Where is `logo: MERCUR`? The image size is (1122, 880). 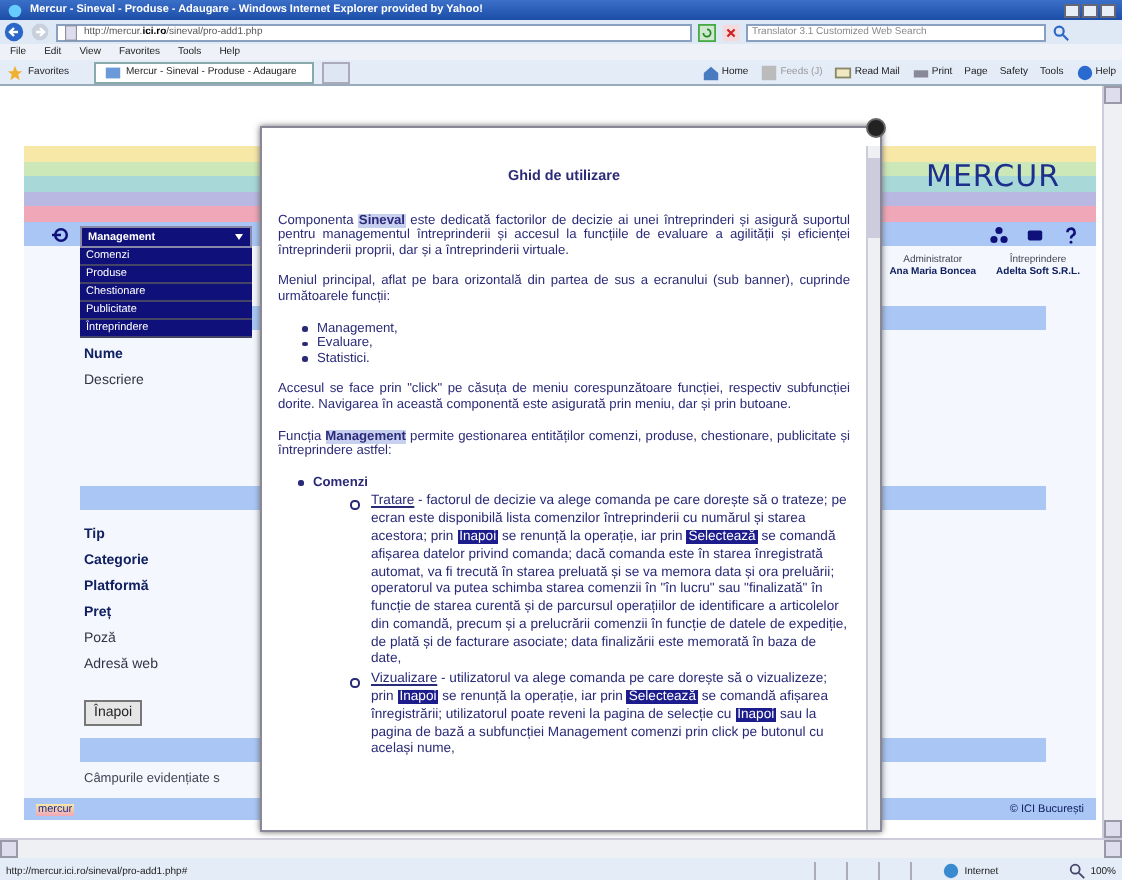
logo: MERCUR is located at coordinates (993, 176).